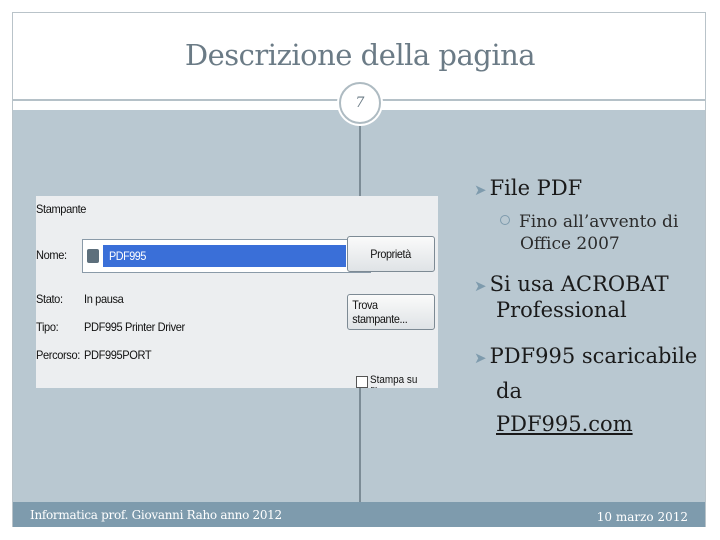  Describe the element at coordinates (61, 209) in the screenshot. I see `printer-section-label: Stampante` at that location.